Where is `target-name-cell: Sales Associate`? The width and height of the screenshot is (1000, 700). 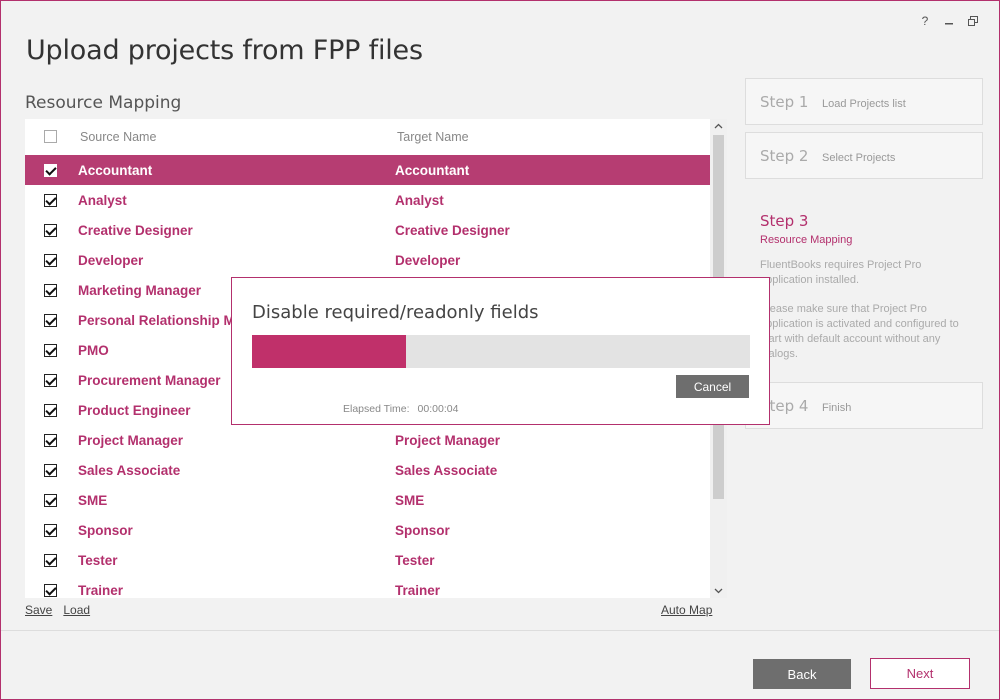 target-name-cell: Sales Associate is located at coordinates (446, 470).